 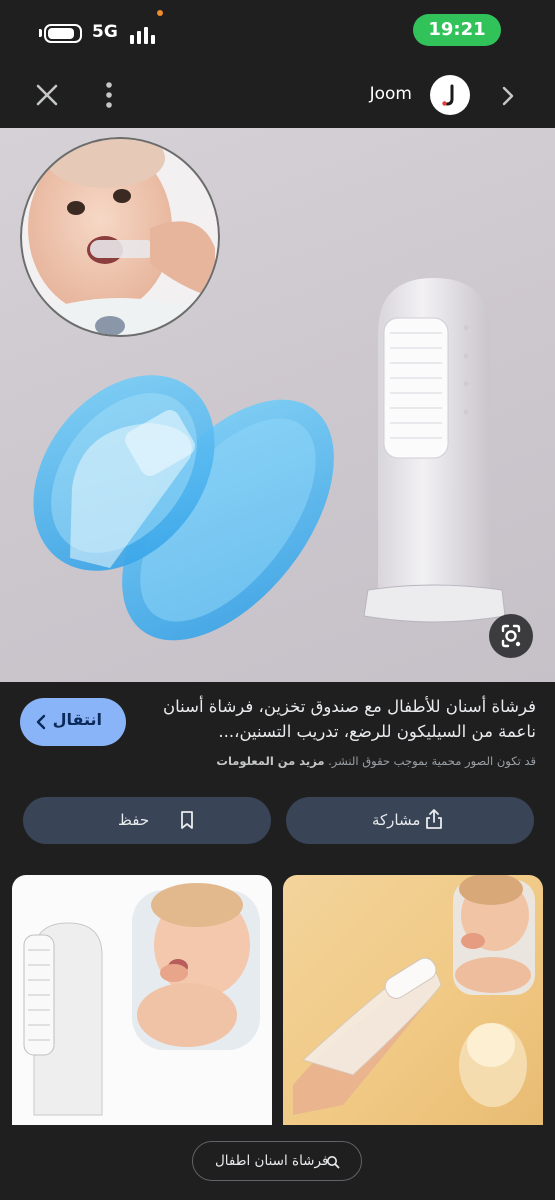 I want to click on related-image-2-photo, so click(x=414, y=995).